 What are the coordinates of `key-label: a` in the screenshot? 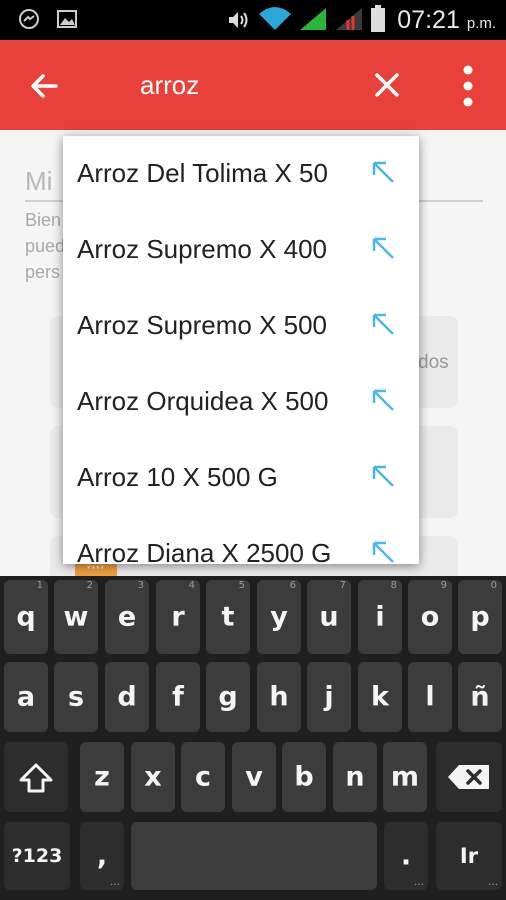 It's located at (26, 697).